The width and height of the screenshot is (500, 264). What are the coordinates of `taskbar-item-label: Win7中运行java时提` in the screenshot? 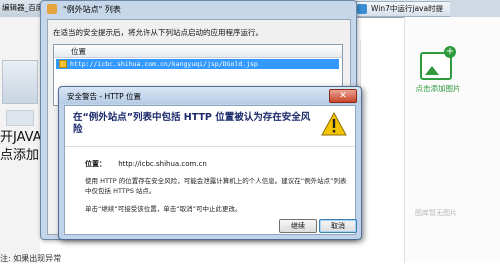 It's located at (407, 8).